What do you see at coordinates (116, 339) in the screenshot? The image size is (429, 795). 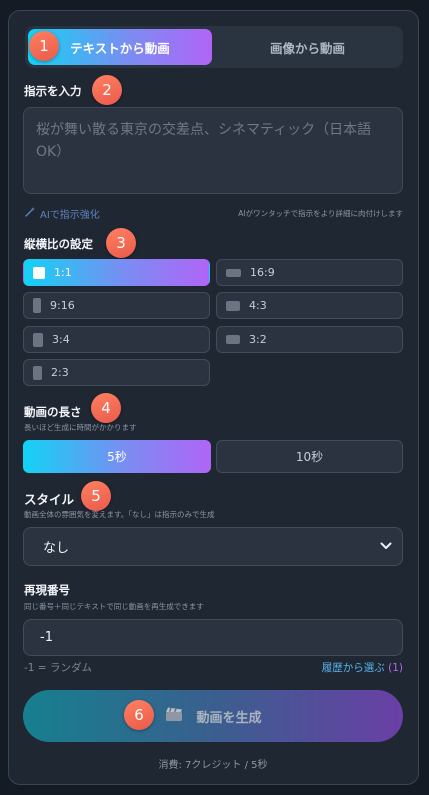 I see `aspect-option-3-4: 3:4` at bounding box center [116, 339].